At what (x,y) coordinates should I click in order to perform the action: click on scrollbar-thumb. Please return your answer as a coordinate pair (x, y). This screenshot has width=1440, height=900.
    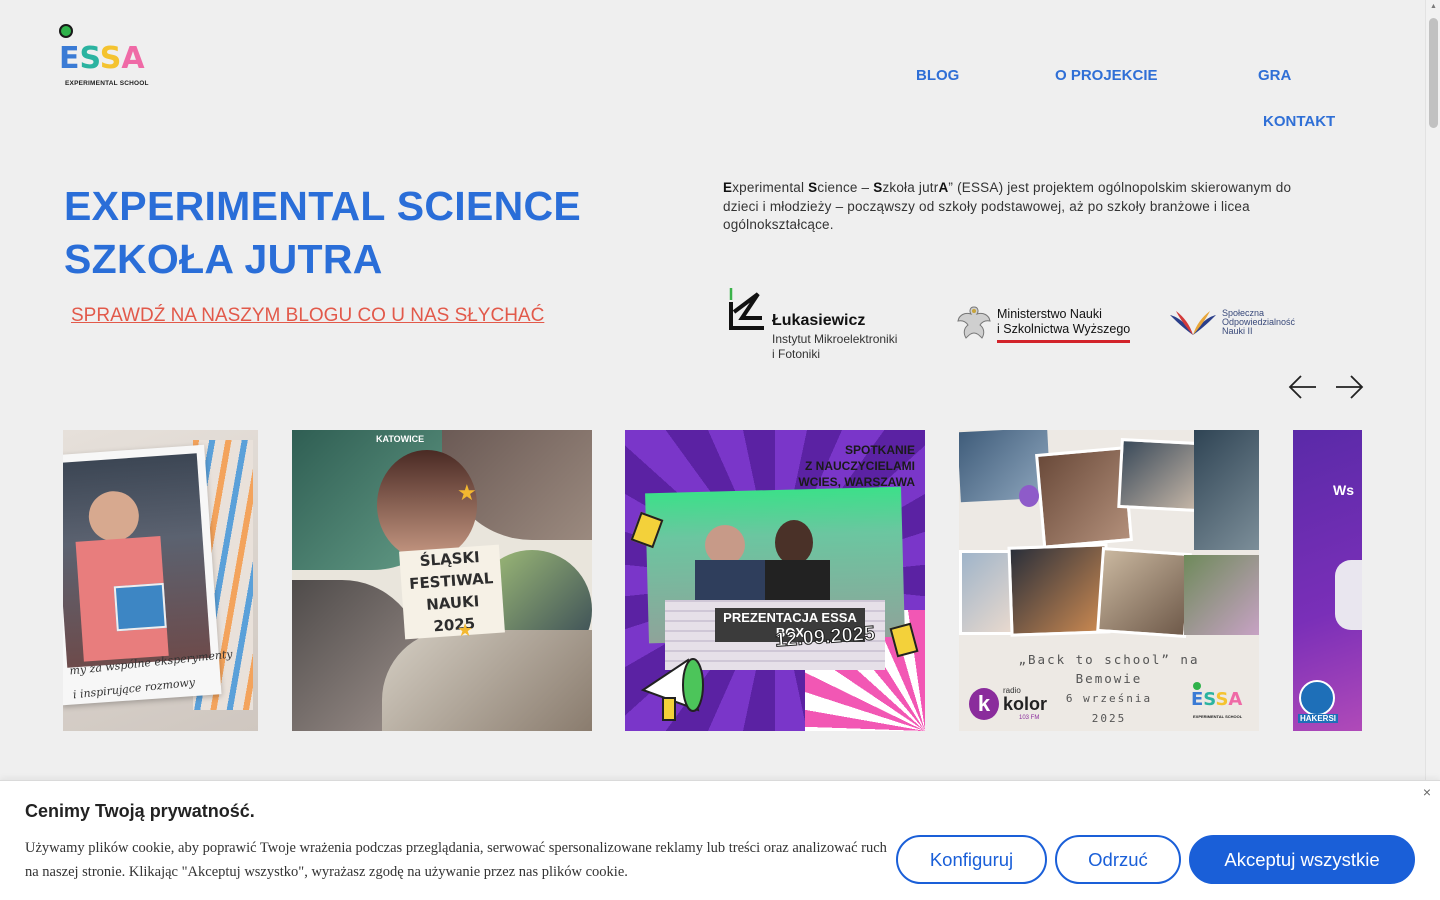
    Looking at the image, I should click on (1433, 73).